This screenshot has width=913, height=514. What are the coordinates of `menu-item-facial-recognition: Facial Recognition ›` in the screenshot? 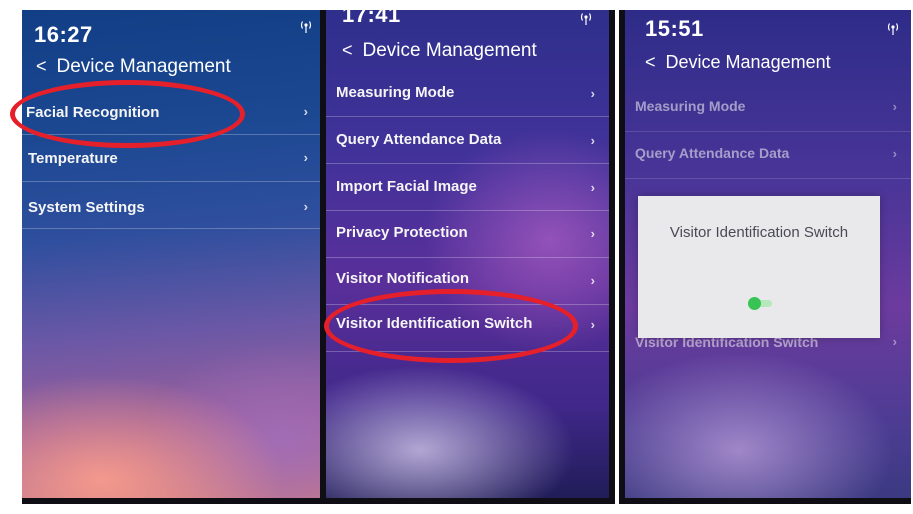 It's located at (172, 111).